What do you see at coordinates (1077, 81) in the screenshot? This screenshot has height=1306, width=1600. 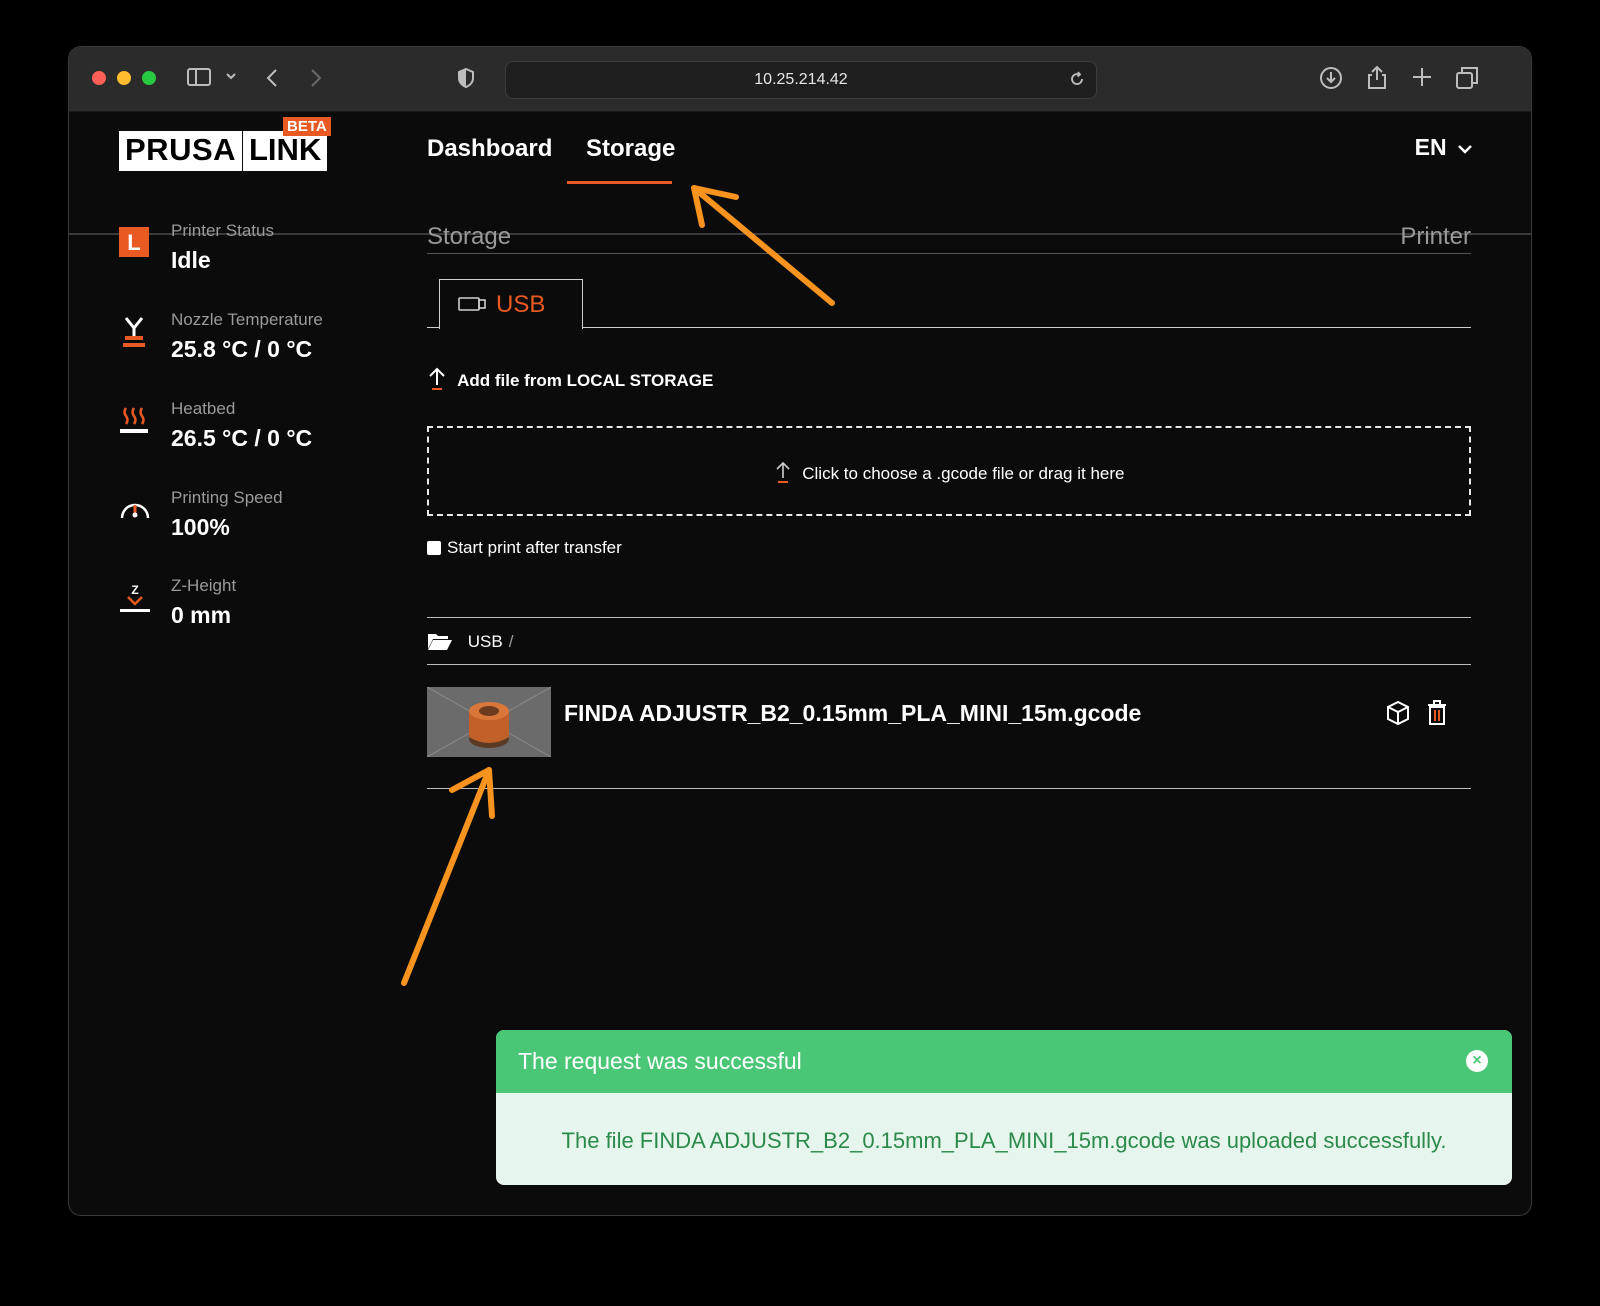 I see `reload-icon` at bounding box center [1077, 81].